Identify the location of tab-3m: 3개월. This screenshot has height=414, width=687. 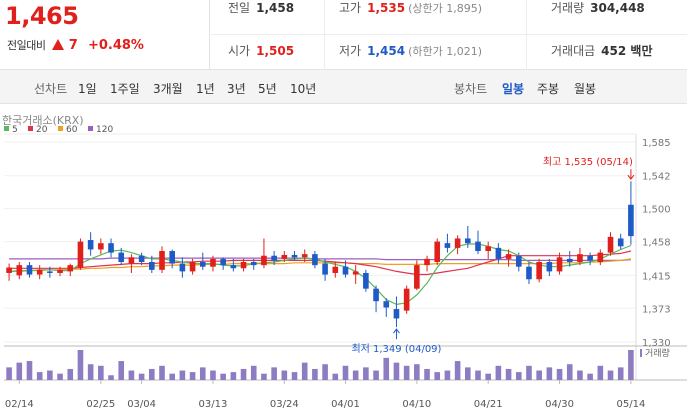
(168, 88).